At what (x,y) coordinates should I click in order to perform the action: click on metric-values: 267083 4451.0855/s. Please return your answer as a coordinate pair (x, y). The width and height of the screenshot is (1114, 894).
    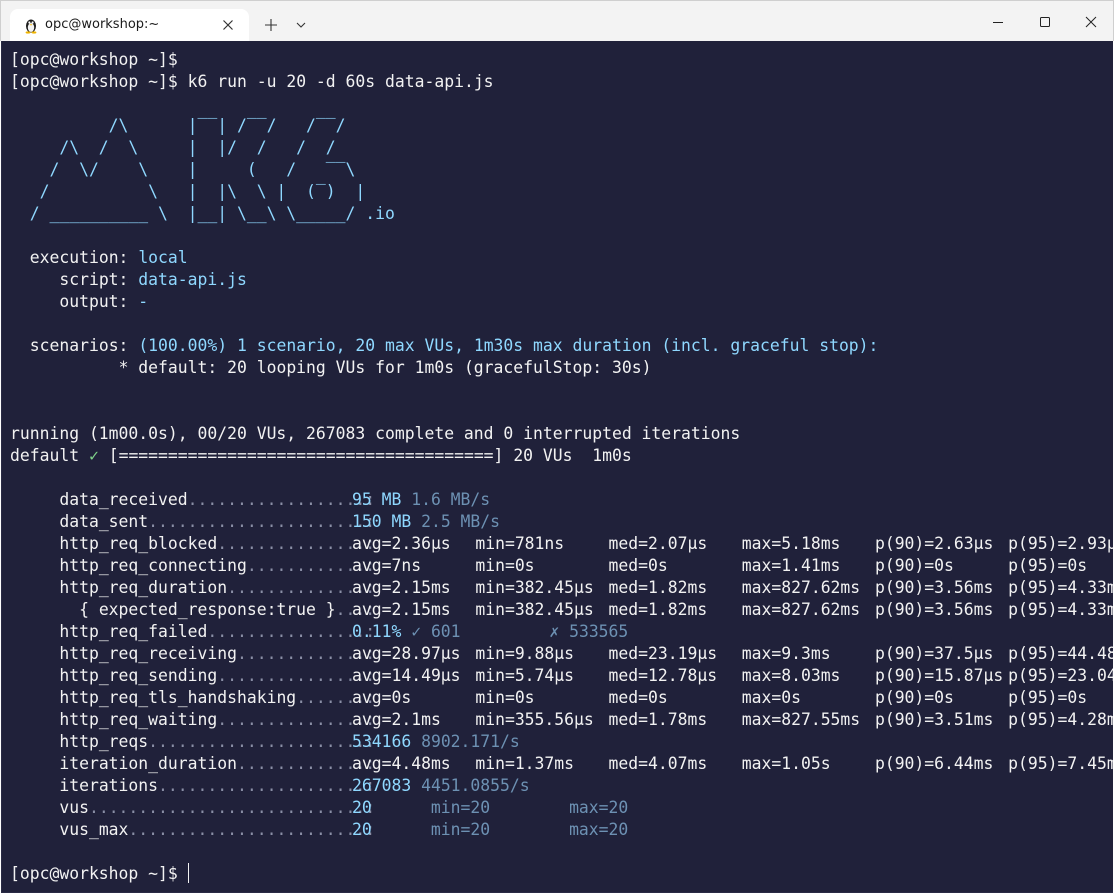
    Looking at the image, I should click on (441, 786).